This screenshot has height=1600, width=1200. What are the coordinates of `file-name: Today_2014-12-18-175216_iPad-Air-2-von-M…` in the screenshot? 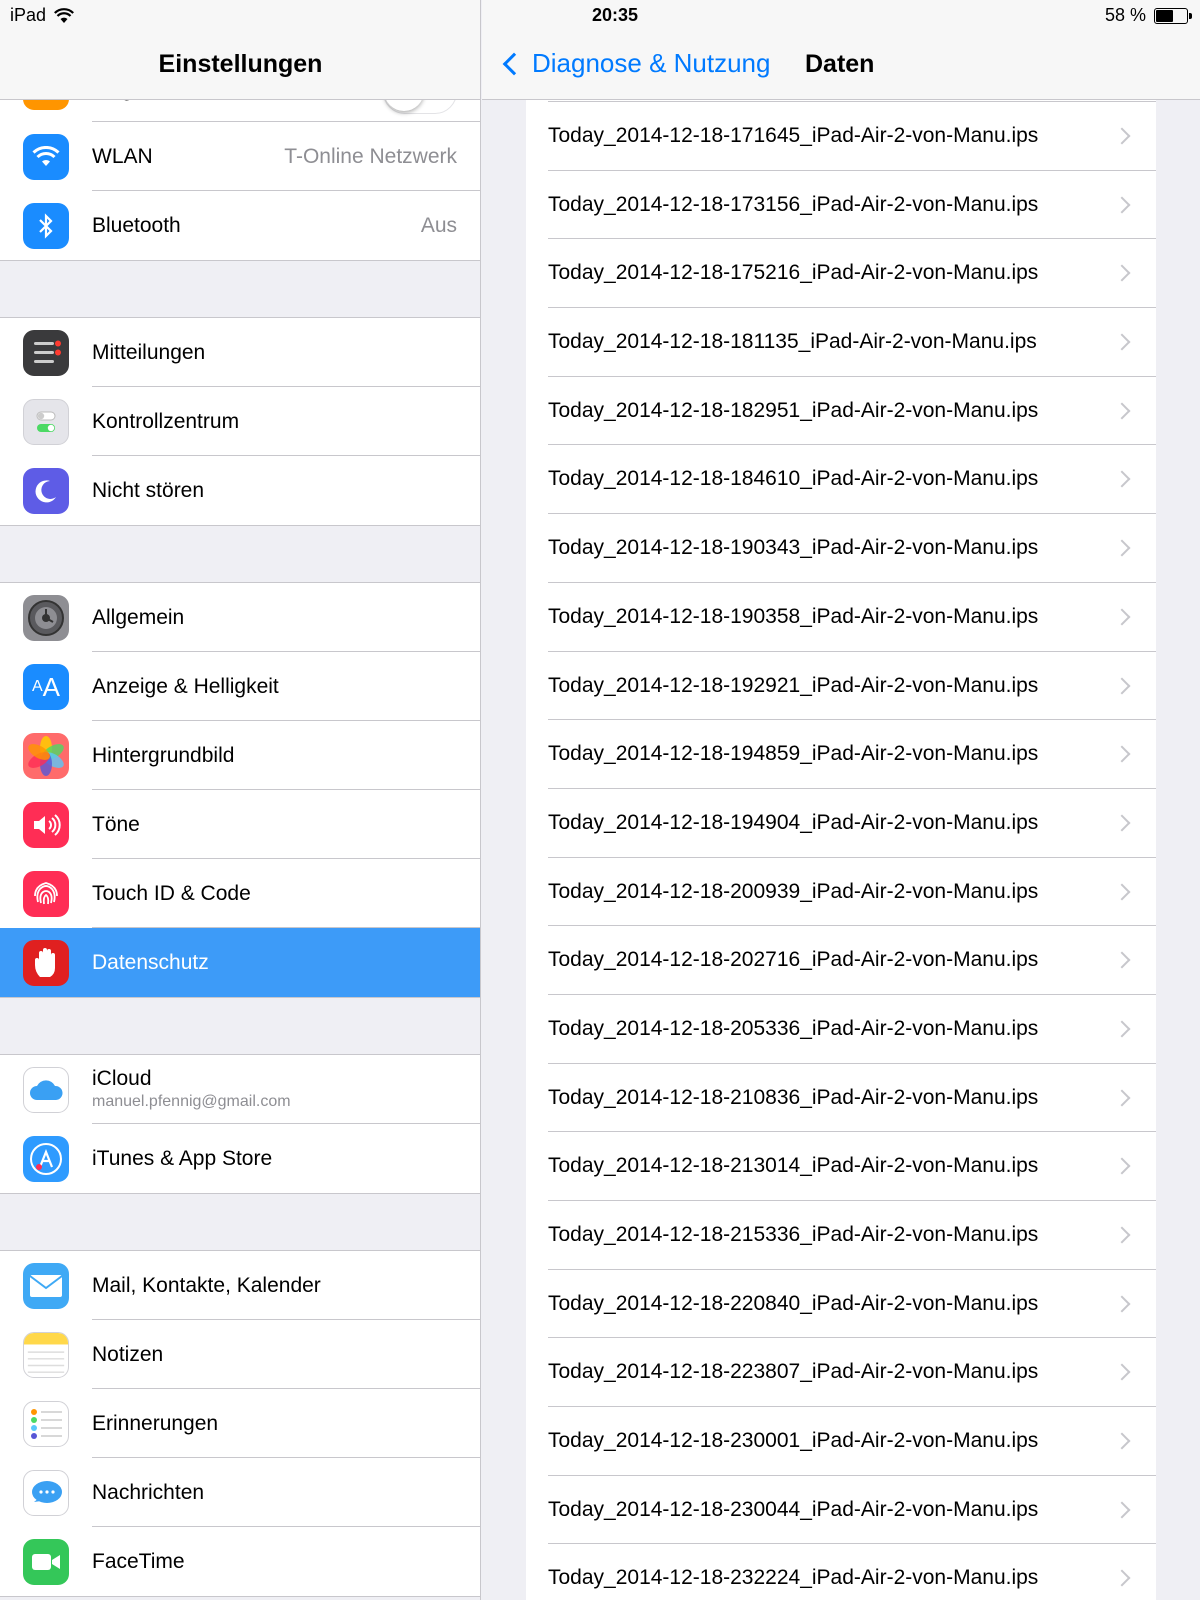 It's located at (793, 273).